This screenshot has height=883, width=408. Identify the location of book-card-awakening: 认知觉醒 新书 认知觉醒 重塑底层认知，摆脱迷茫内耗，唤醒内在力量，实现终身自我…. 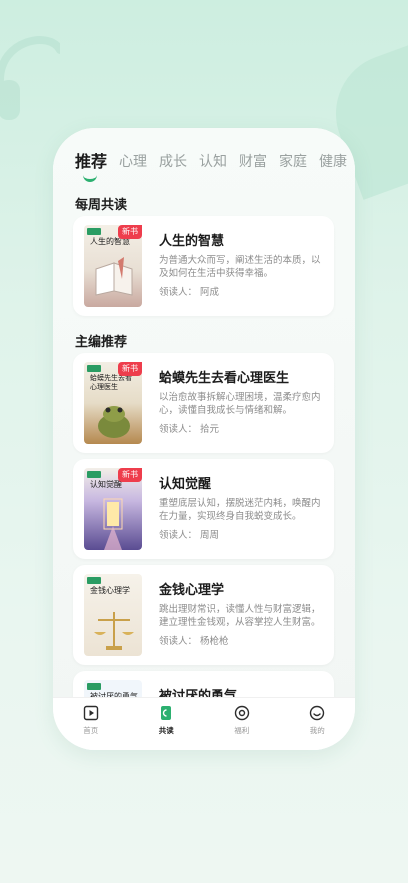
(203, 509).